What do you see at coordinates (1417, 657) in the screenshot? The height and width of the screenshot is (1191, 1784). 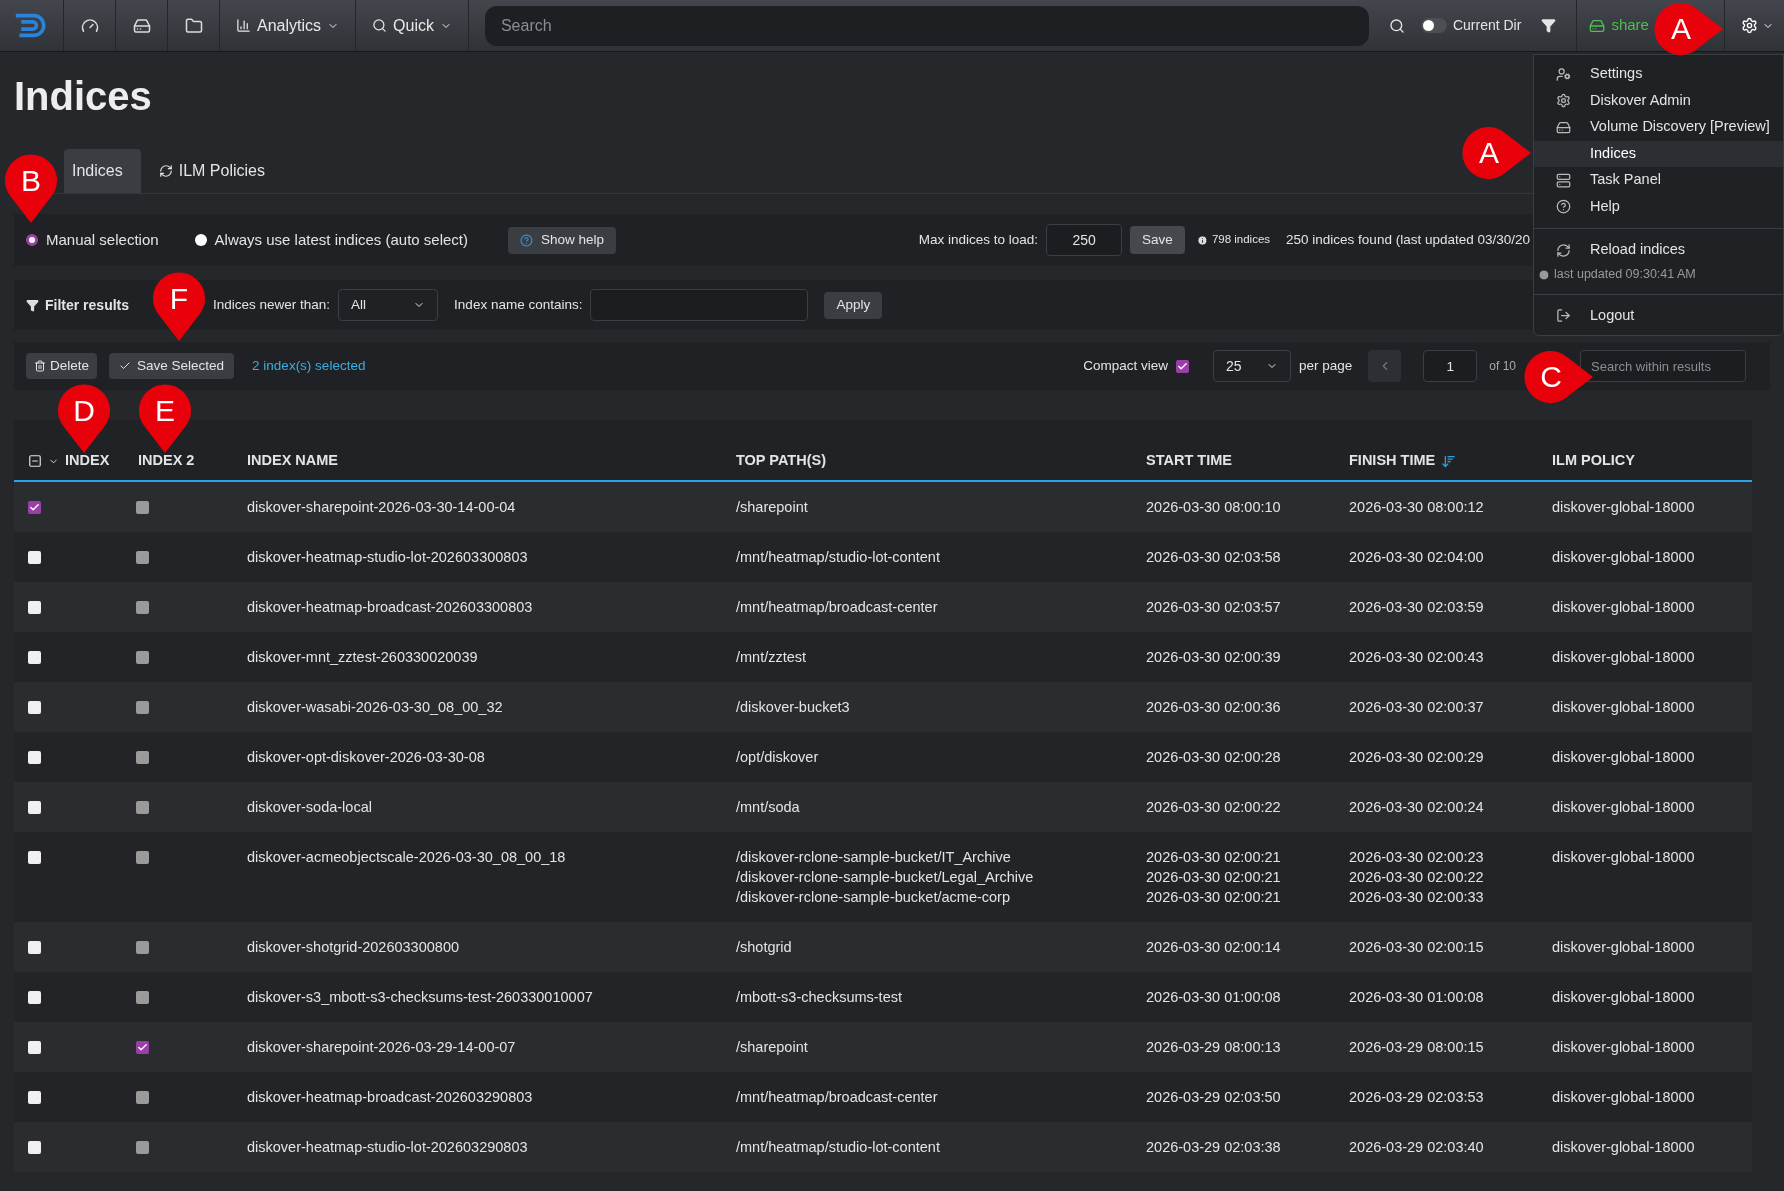 I see `table-cell-text: 2026-03-30 02:00:43` at bounding box center [1417, 657].